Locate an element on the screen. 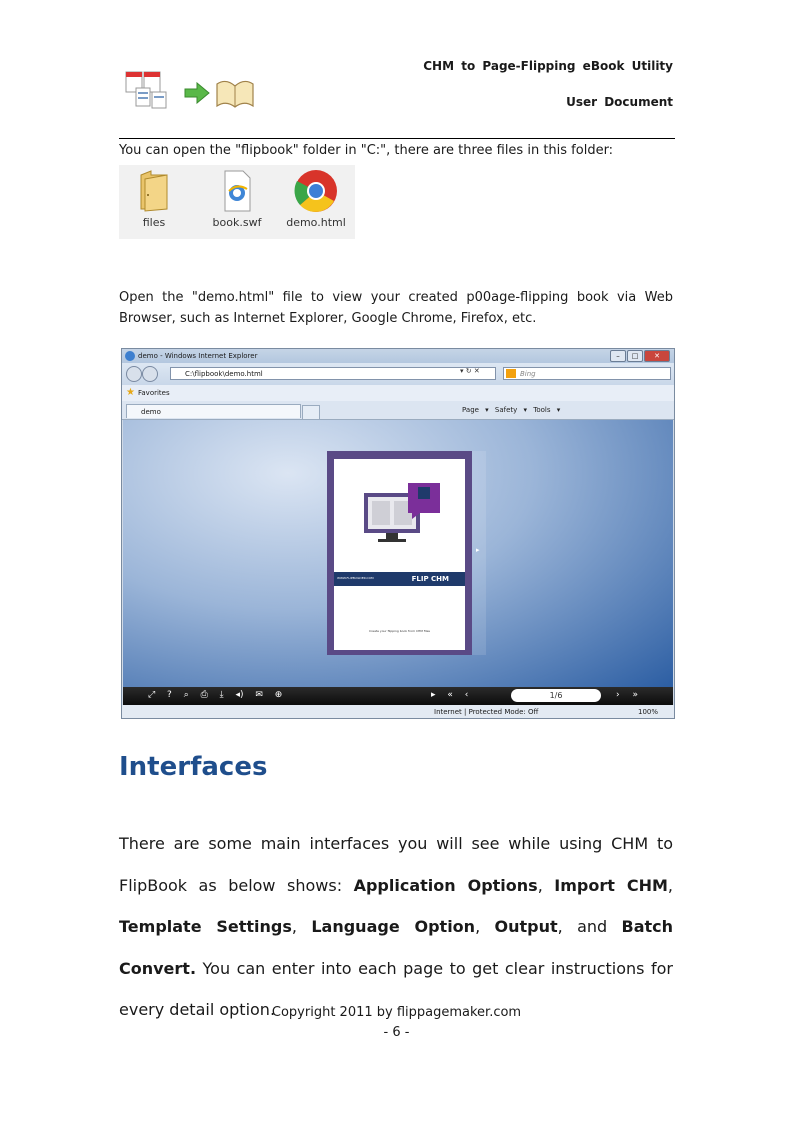 This screenshot has width=793, height=1123. window-titlebar: demo - Windows Internet Explorer – □ ✕ is located at coordinates (398, 356).